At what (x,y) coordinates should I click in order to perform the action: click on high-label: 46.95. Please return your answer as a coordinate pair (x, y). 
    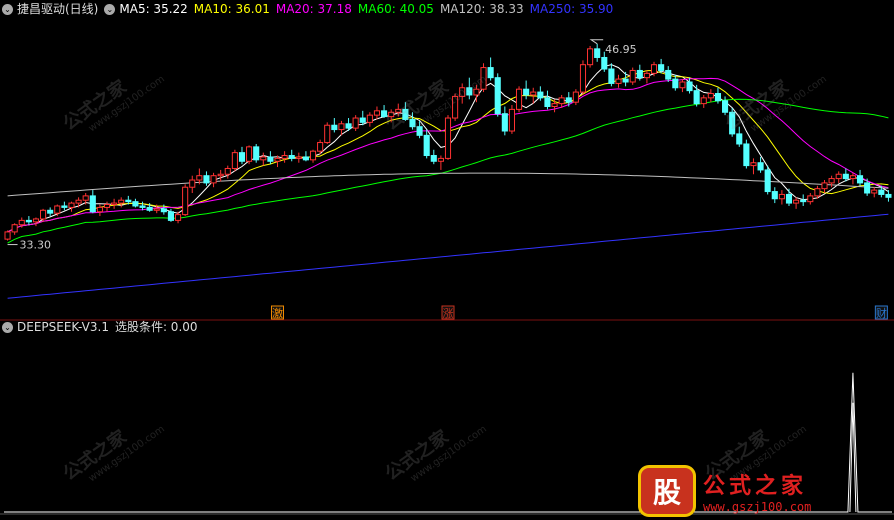
    Looking at the image, I should click on (621, 49).